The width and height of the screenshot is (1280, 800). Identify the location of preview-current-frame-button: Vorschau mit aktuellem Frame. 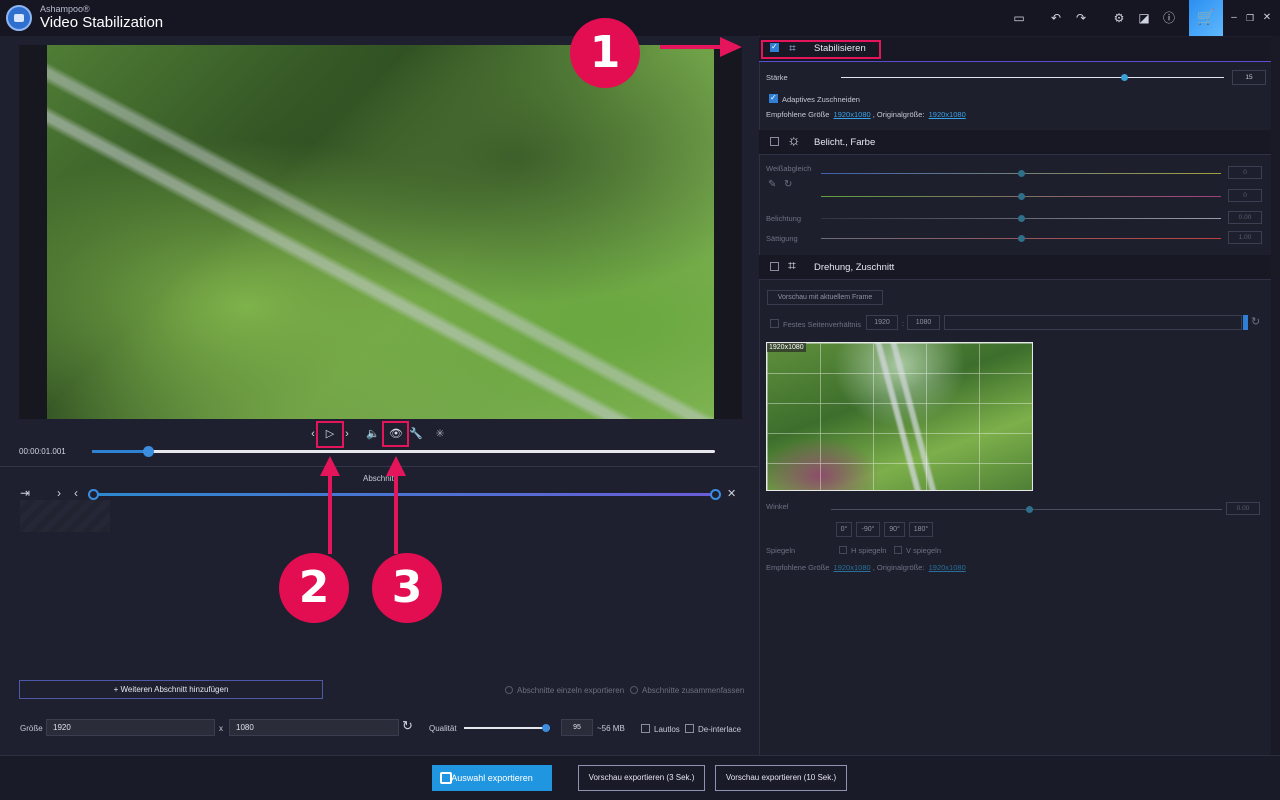
(825, 297).